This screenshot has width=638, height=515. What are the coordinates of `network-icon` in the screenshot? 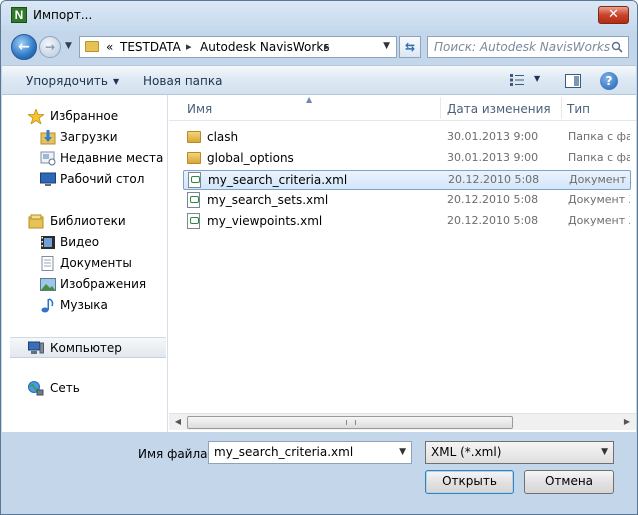 It's located at (36, 388).